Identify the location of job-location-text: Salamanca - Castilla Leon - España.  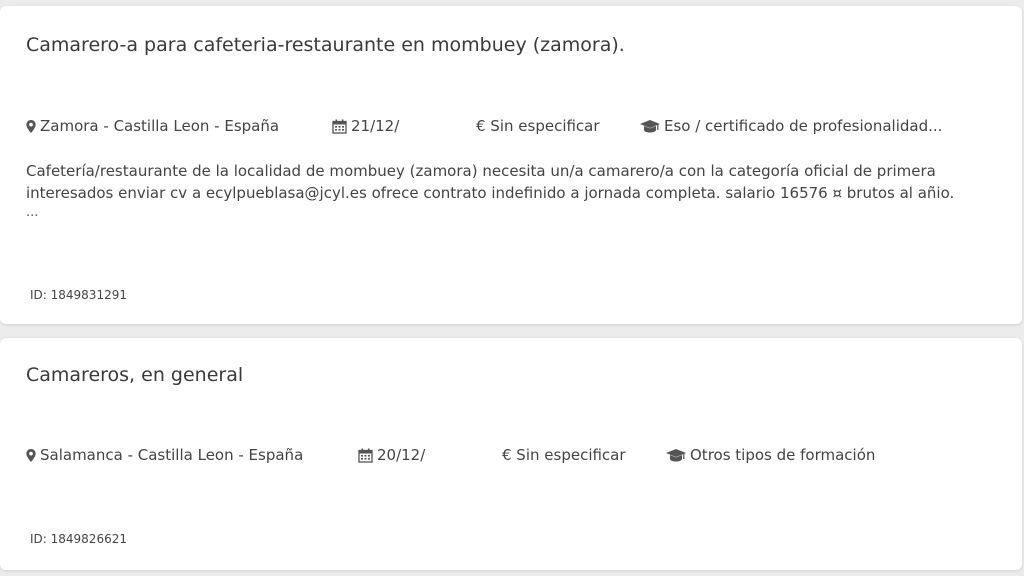
(172, 455).